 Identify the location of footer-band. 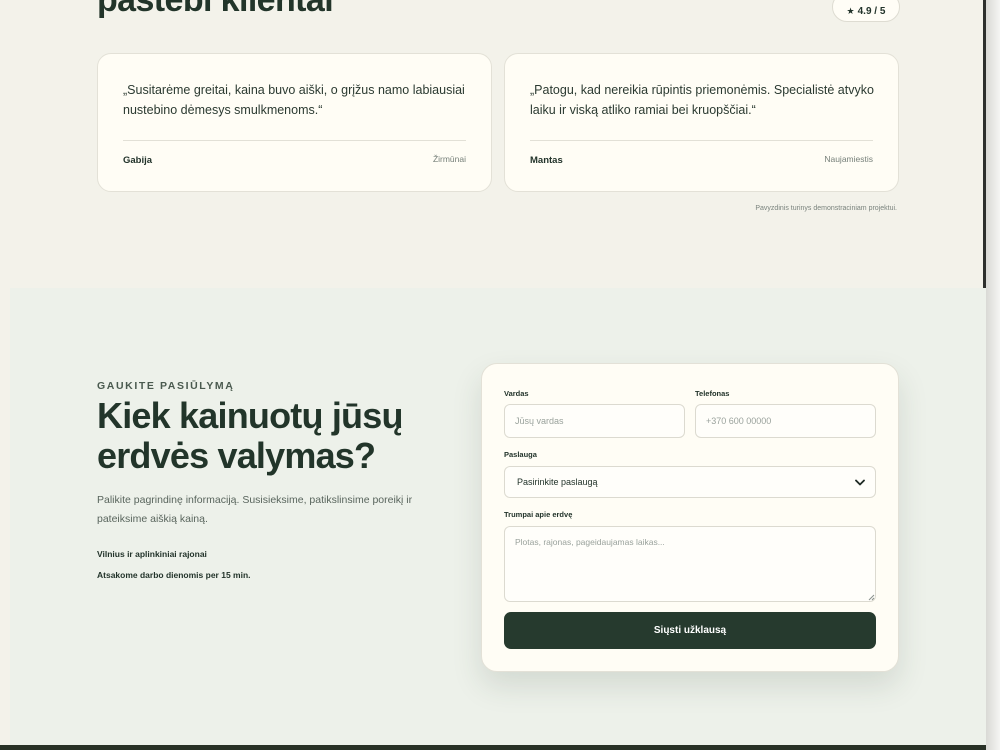
(493, 747).